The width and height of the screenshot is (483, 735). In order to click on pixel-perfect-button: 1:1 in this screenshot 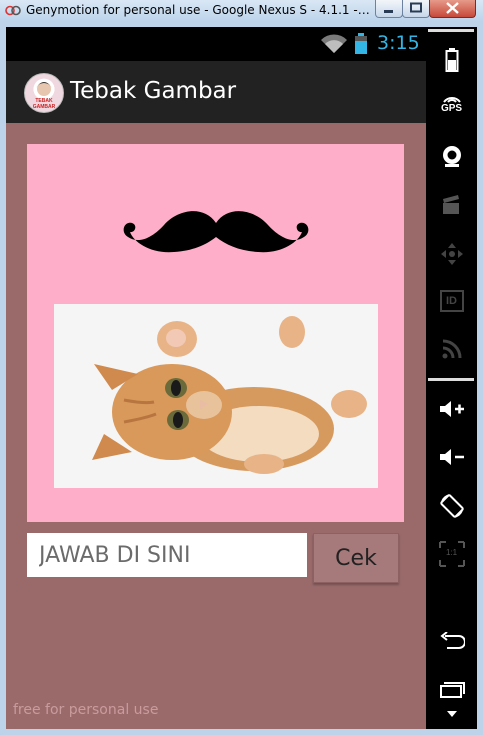, I will do `click(451, 554)`.